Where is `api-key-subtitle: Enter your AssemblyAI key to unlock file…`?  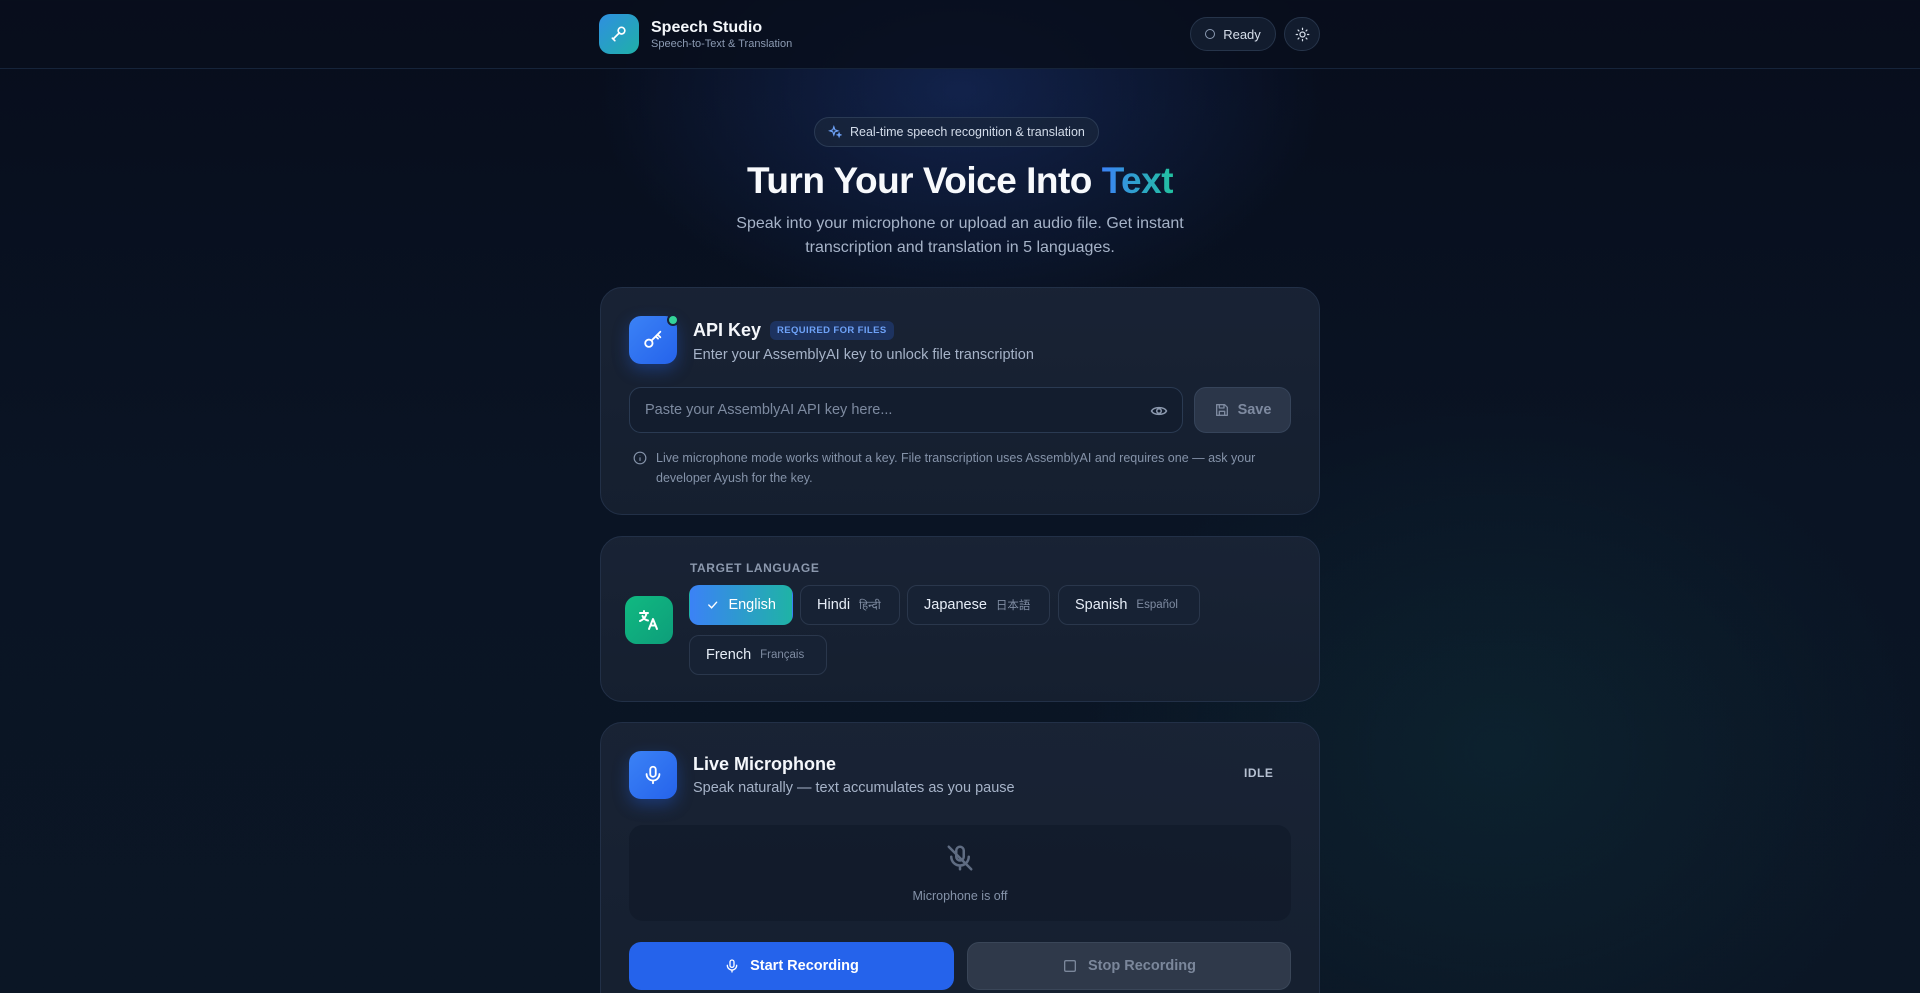
api-key-subtitle: Enter your AssemblyAI key to unlock file… is located at coordinates (863, 355).